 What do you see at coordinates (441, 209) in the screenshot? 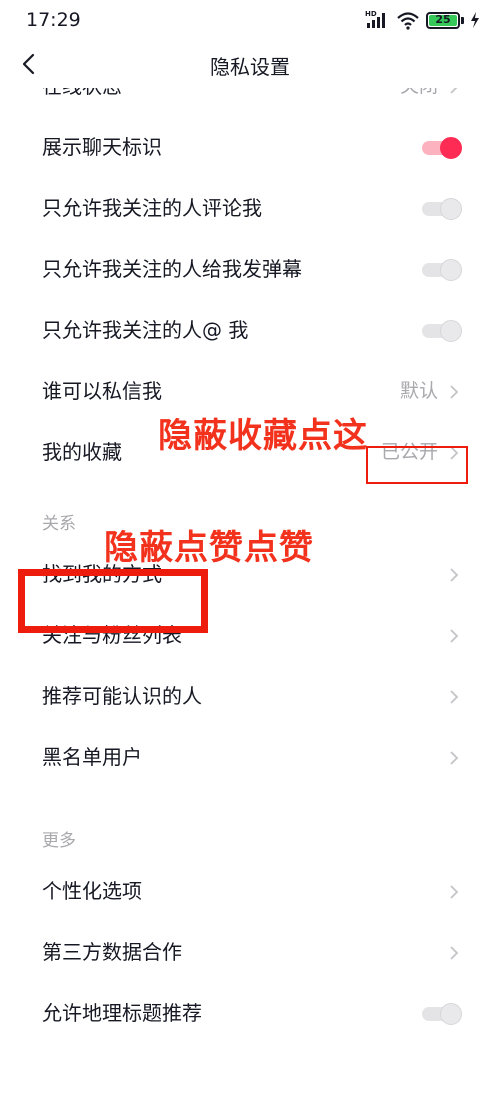
I see `comment-only-following-toggle` at bounding box center [441, 209].